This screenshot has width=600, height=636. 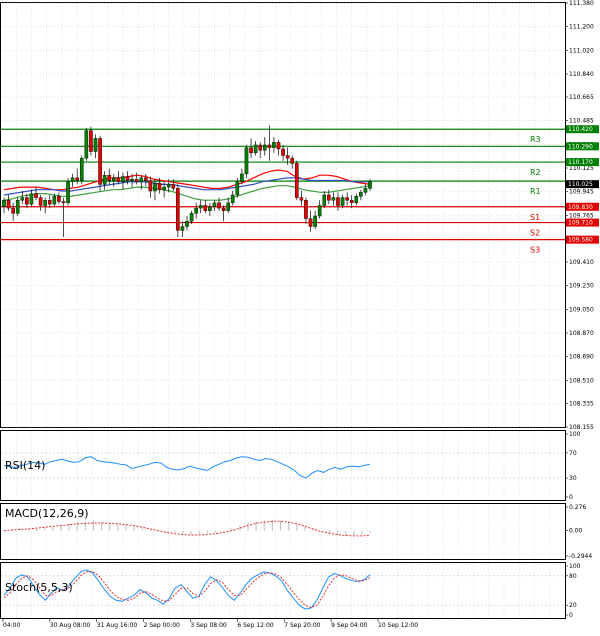 I want to click on level-price-text: 109.580, so click(x=580, y=240).